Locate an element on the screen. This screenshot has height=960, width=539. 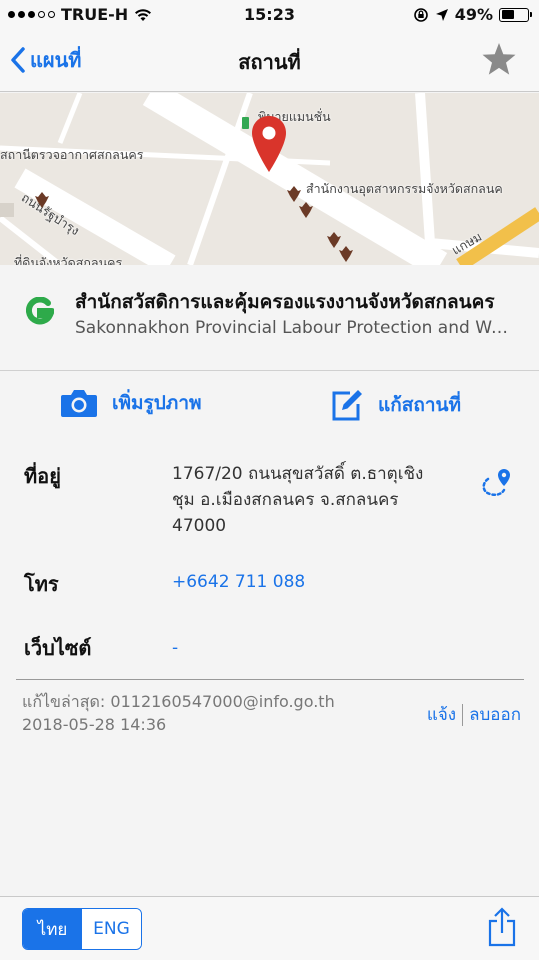
navigation-bar: แผนที่ สถานที่ is located at coordinates (269, 62).